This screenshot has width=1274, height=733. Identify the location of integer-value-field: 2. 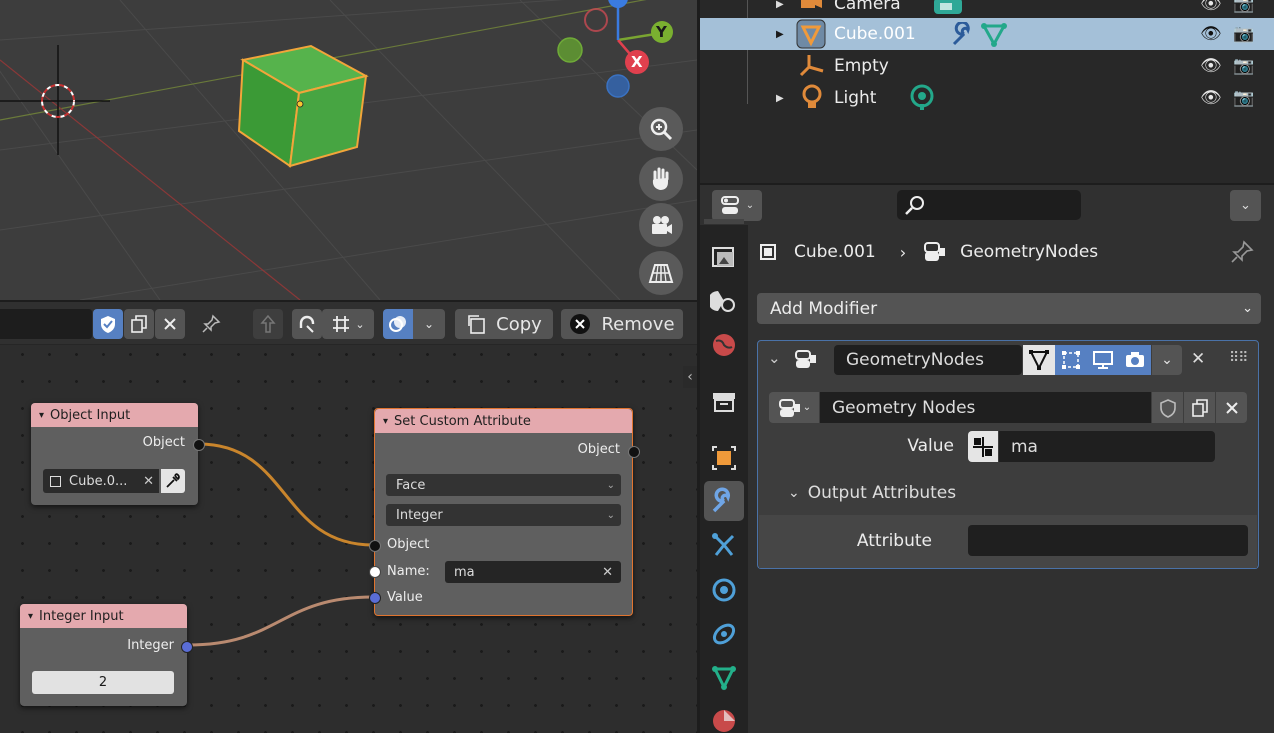
(103, 682).